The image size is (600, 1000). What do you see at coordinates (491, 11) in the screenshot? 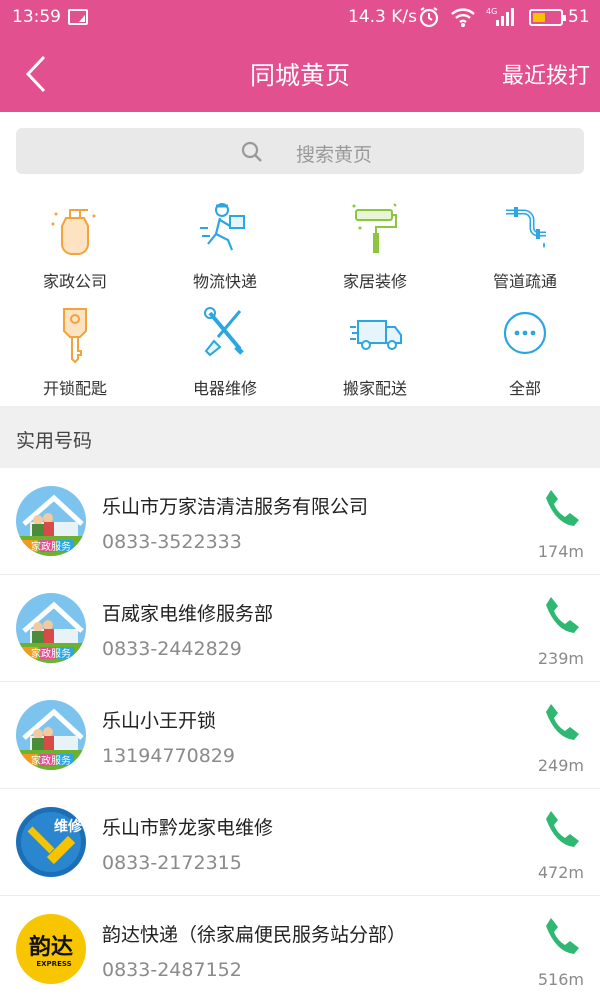
I see `network-type: 4G` at bounding box center [491, 11].